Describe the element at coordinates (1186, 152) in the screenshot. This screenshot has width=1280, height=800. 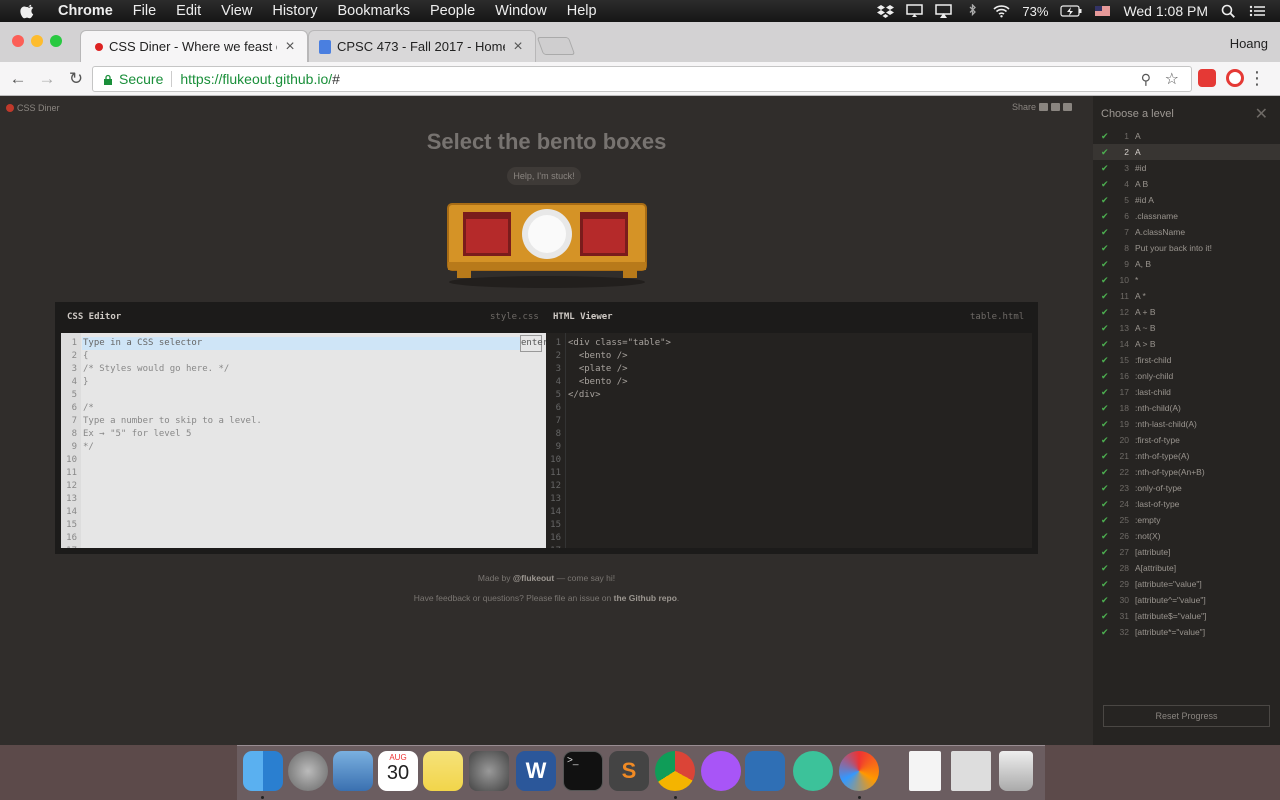
I see `level-item: ✔ 2 A` at that location.